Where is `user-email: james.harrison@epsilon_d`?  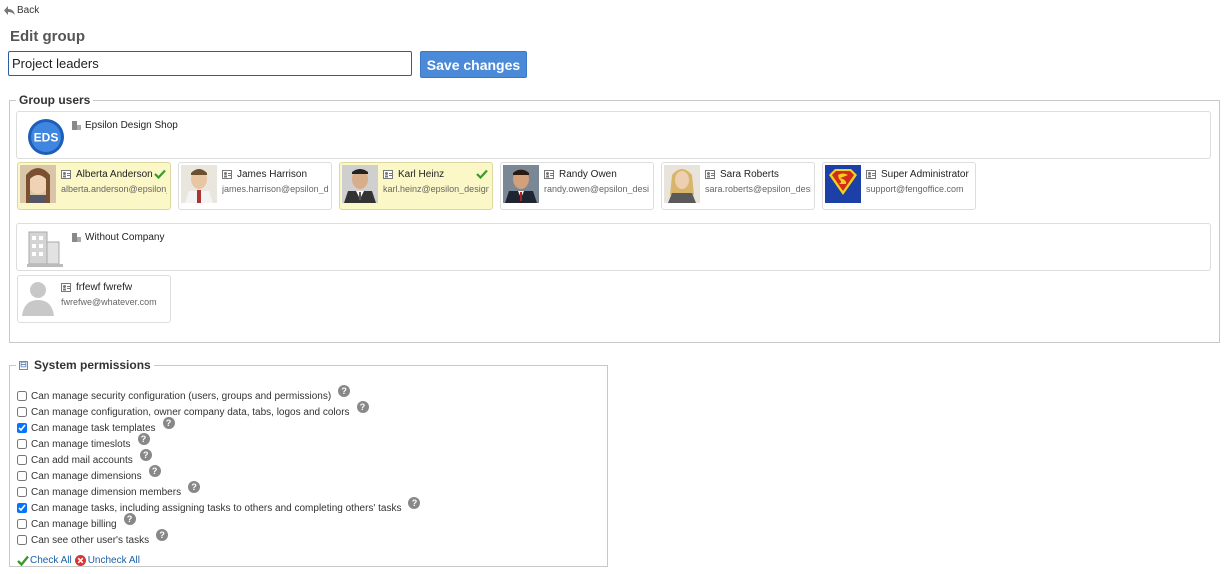
user-email: james.harrison@epsilon_d is located at coordinates (275, 189).